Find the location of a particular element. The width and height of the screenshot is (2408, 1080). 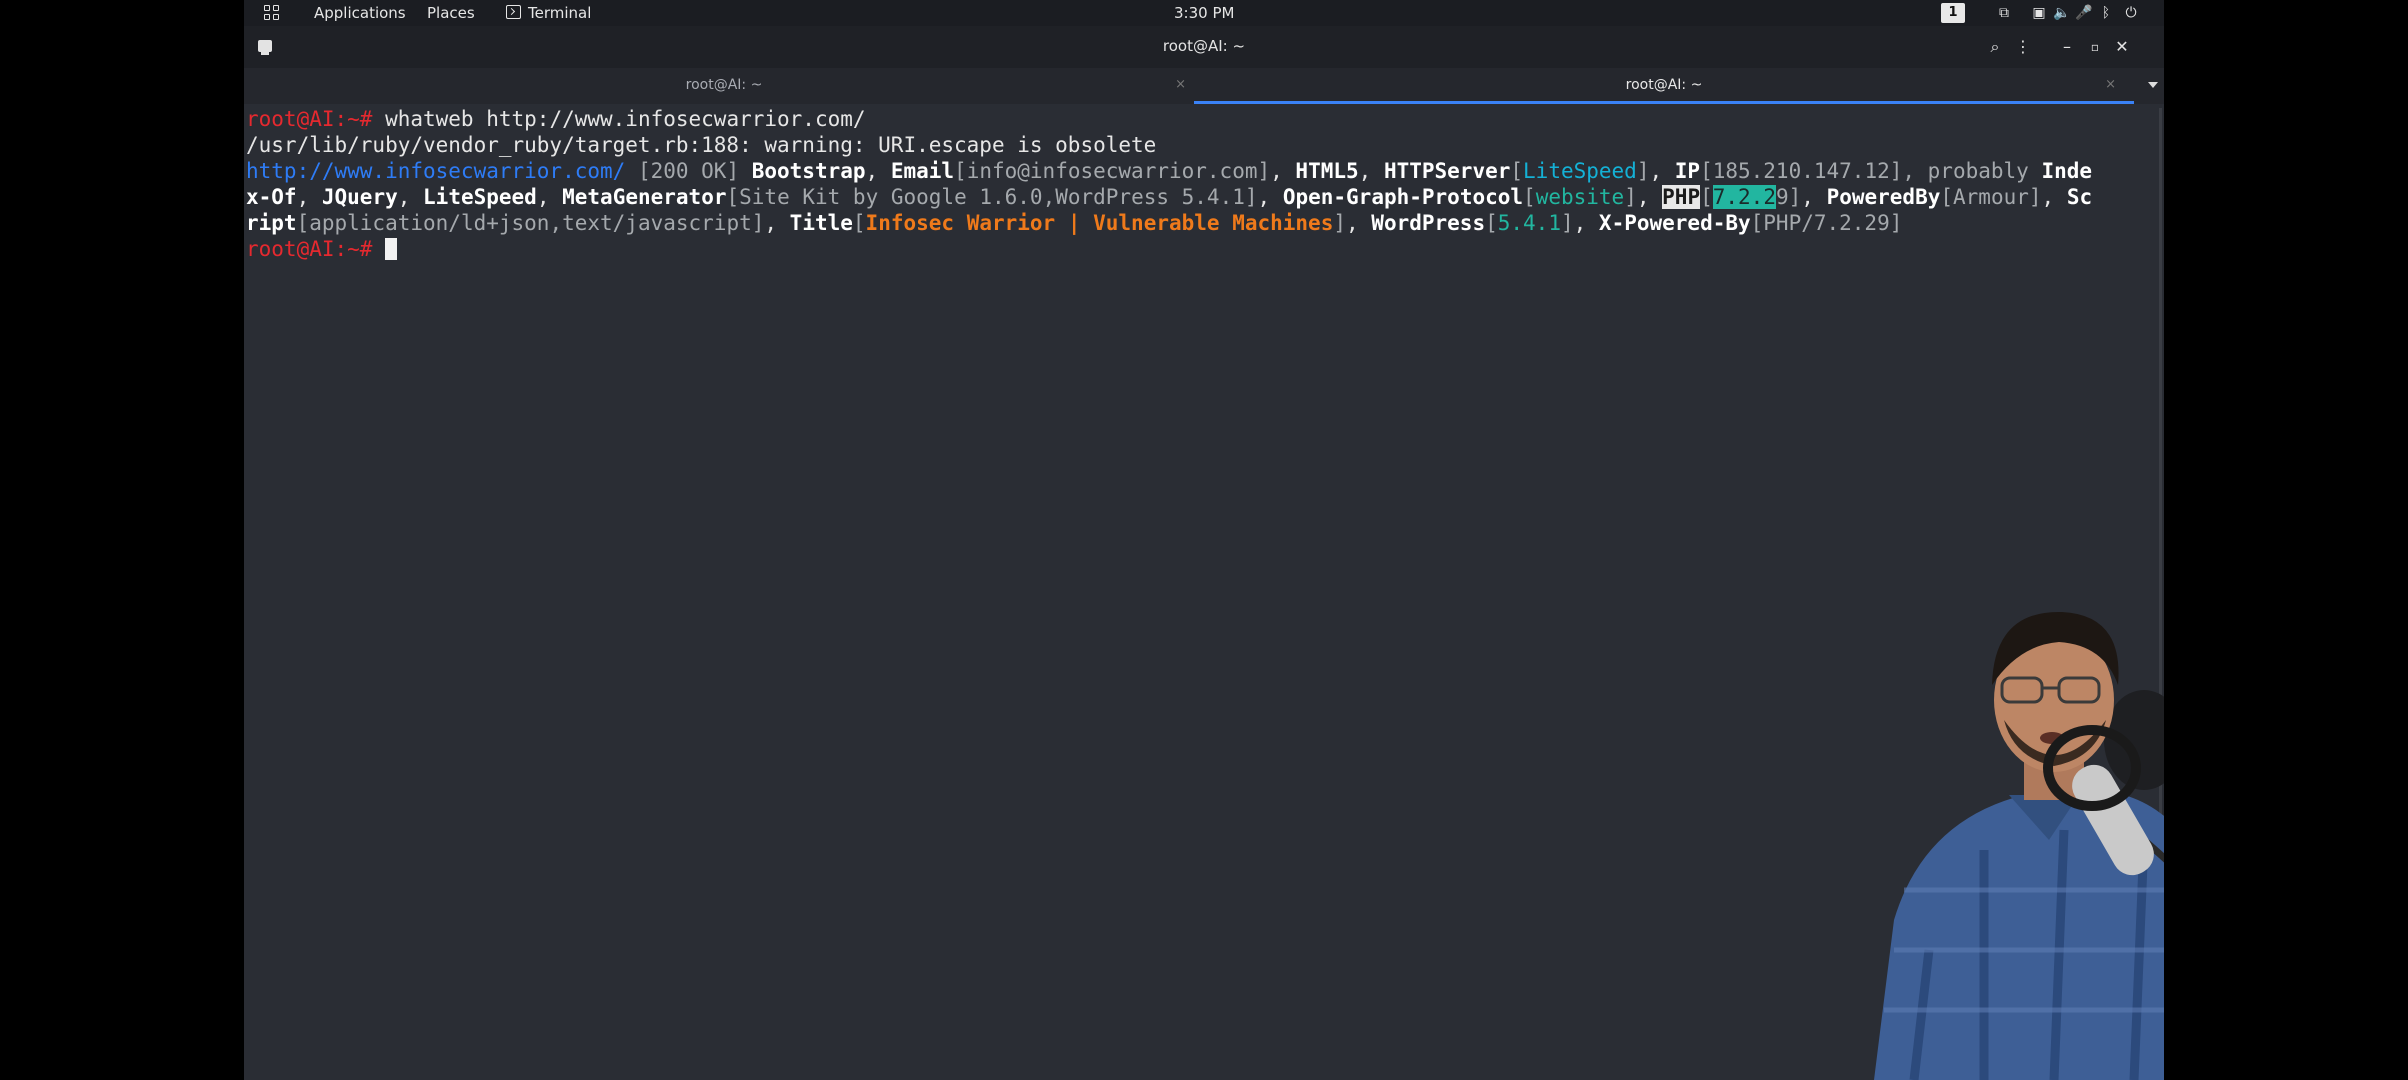

screen-share-icon: ⧉ is located at coordinates (2004, 13).